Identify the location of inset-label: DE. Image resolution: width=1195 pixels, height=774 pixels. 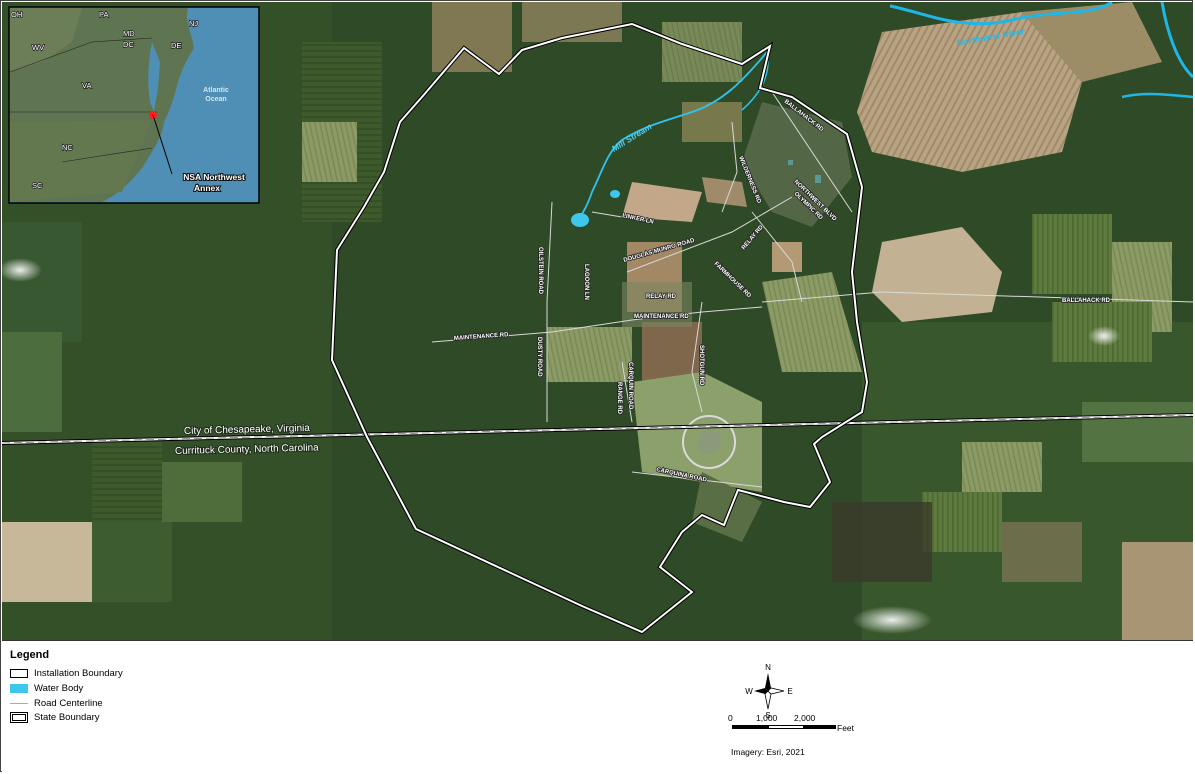
(176, 45).